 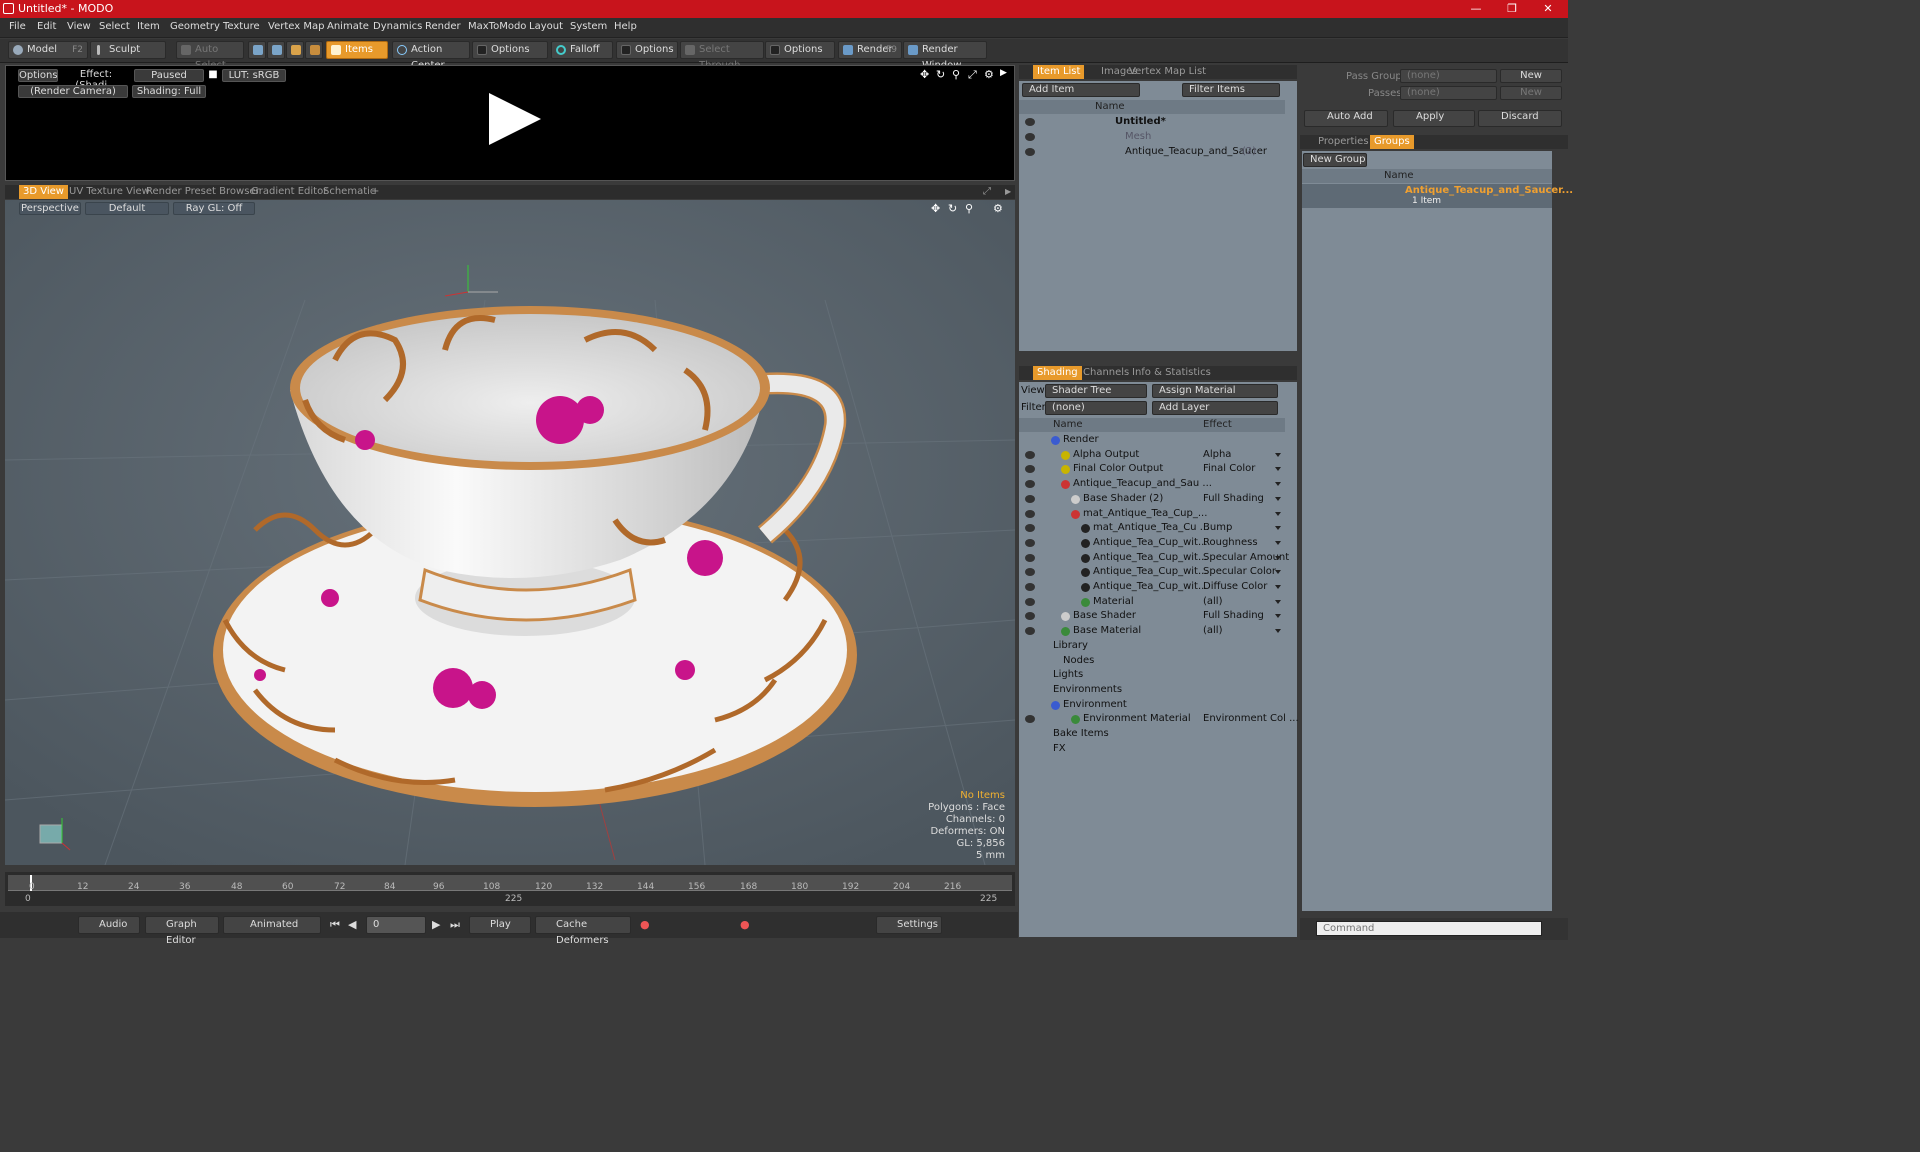 What do you see at coordinates (348, 26) in the screenshot?
I see `menu-animate: Animate` at bounding box center [348, 26].